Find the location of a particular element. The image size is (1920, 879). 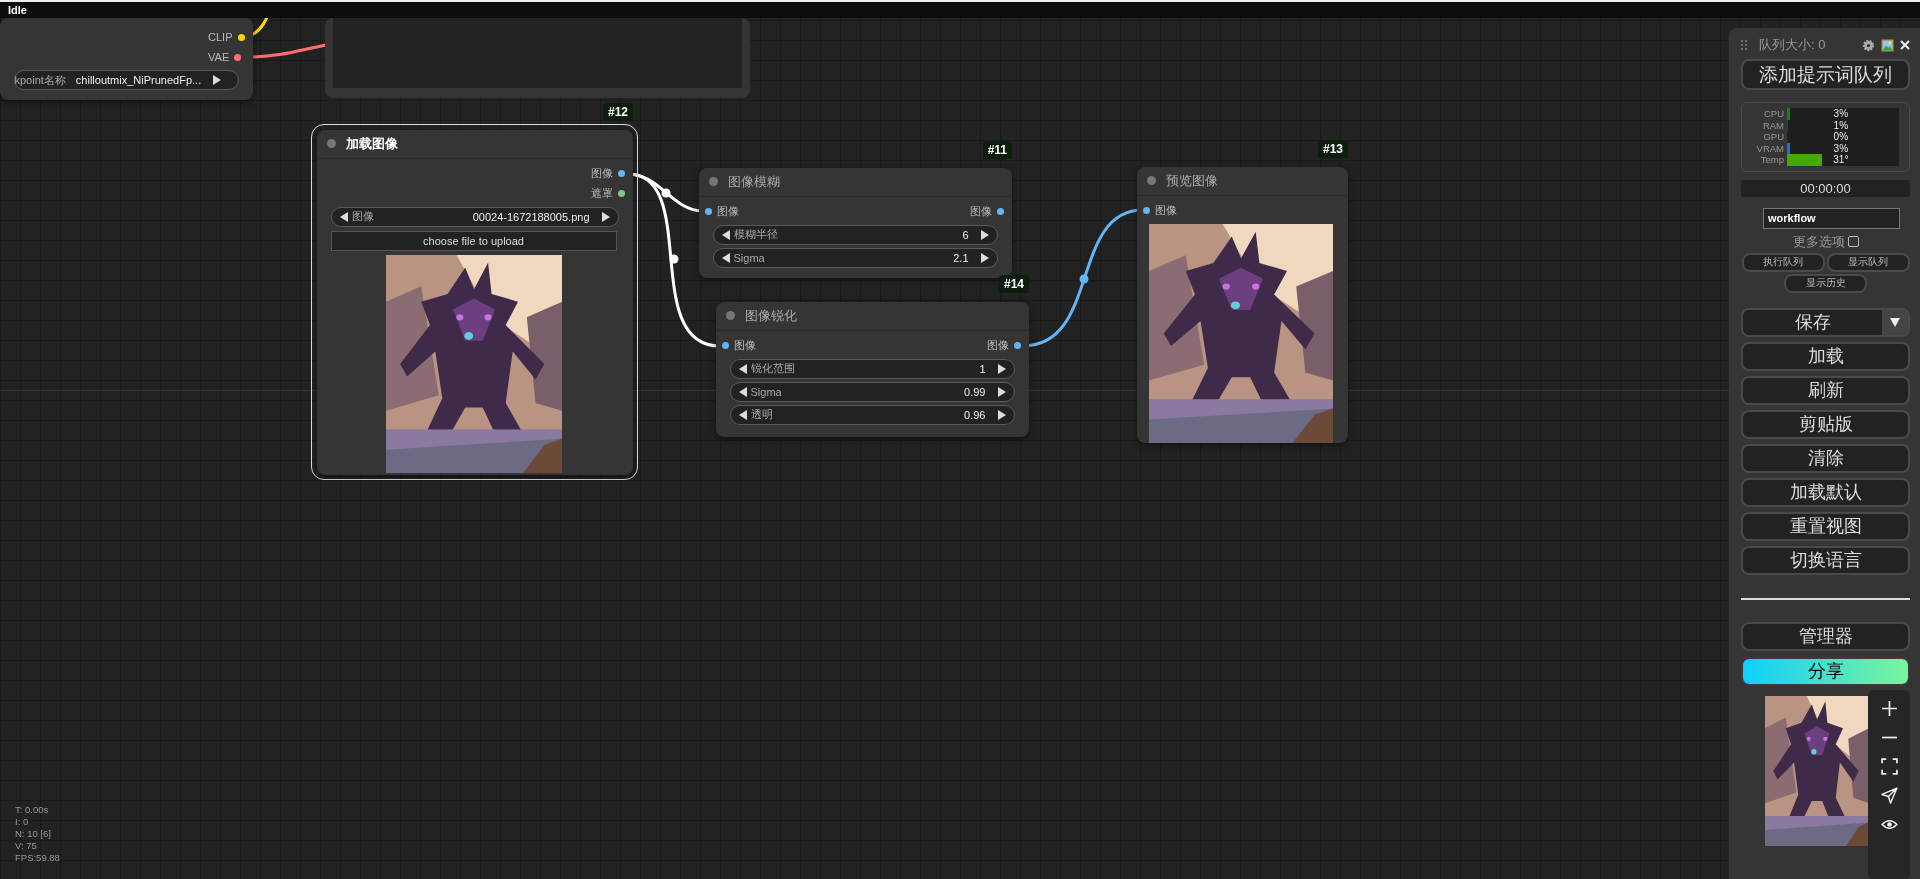

menu-button: 切换语言 is located at coordinates (1825, 560).